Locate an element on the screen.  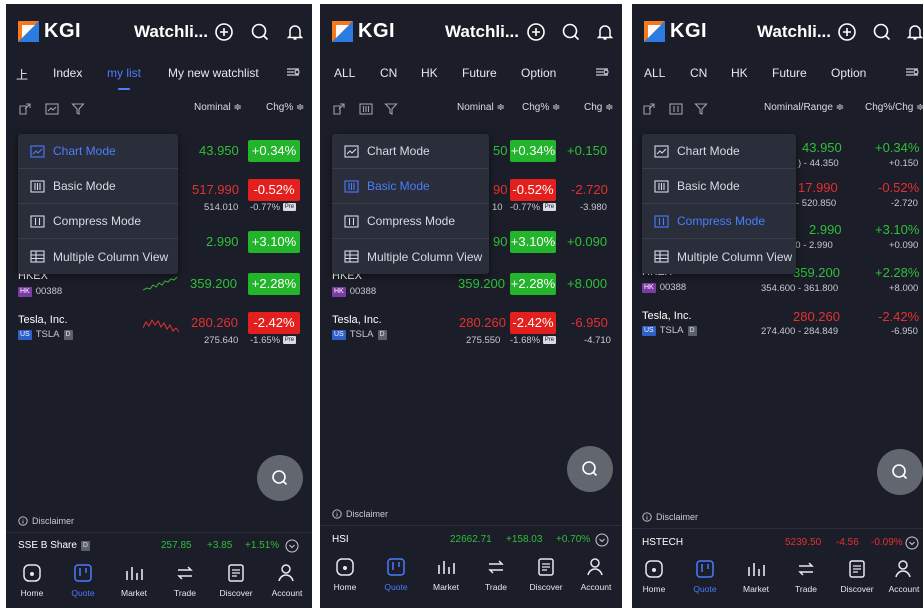
quote-icon is located at coordinates (705, 569).